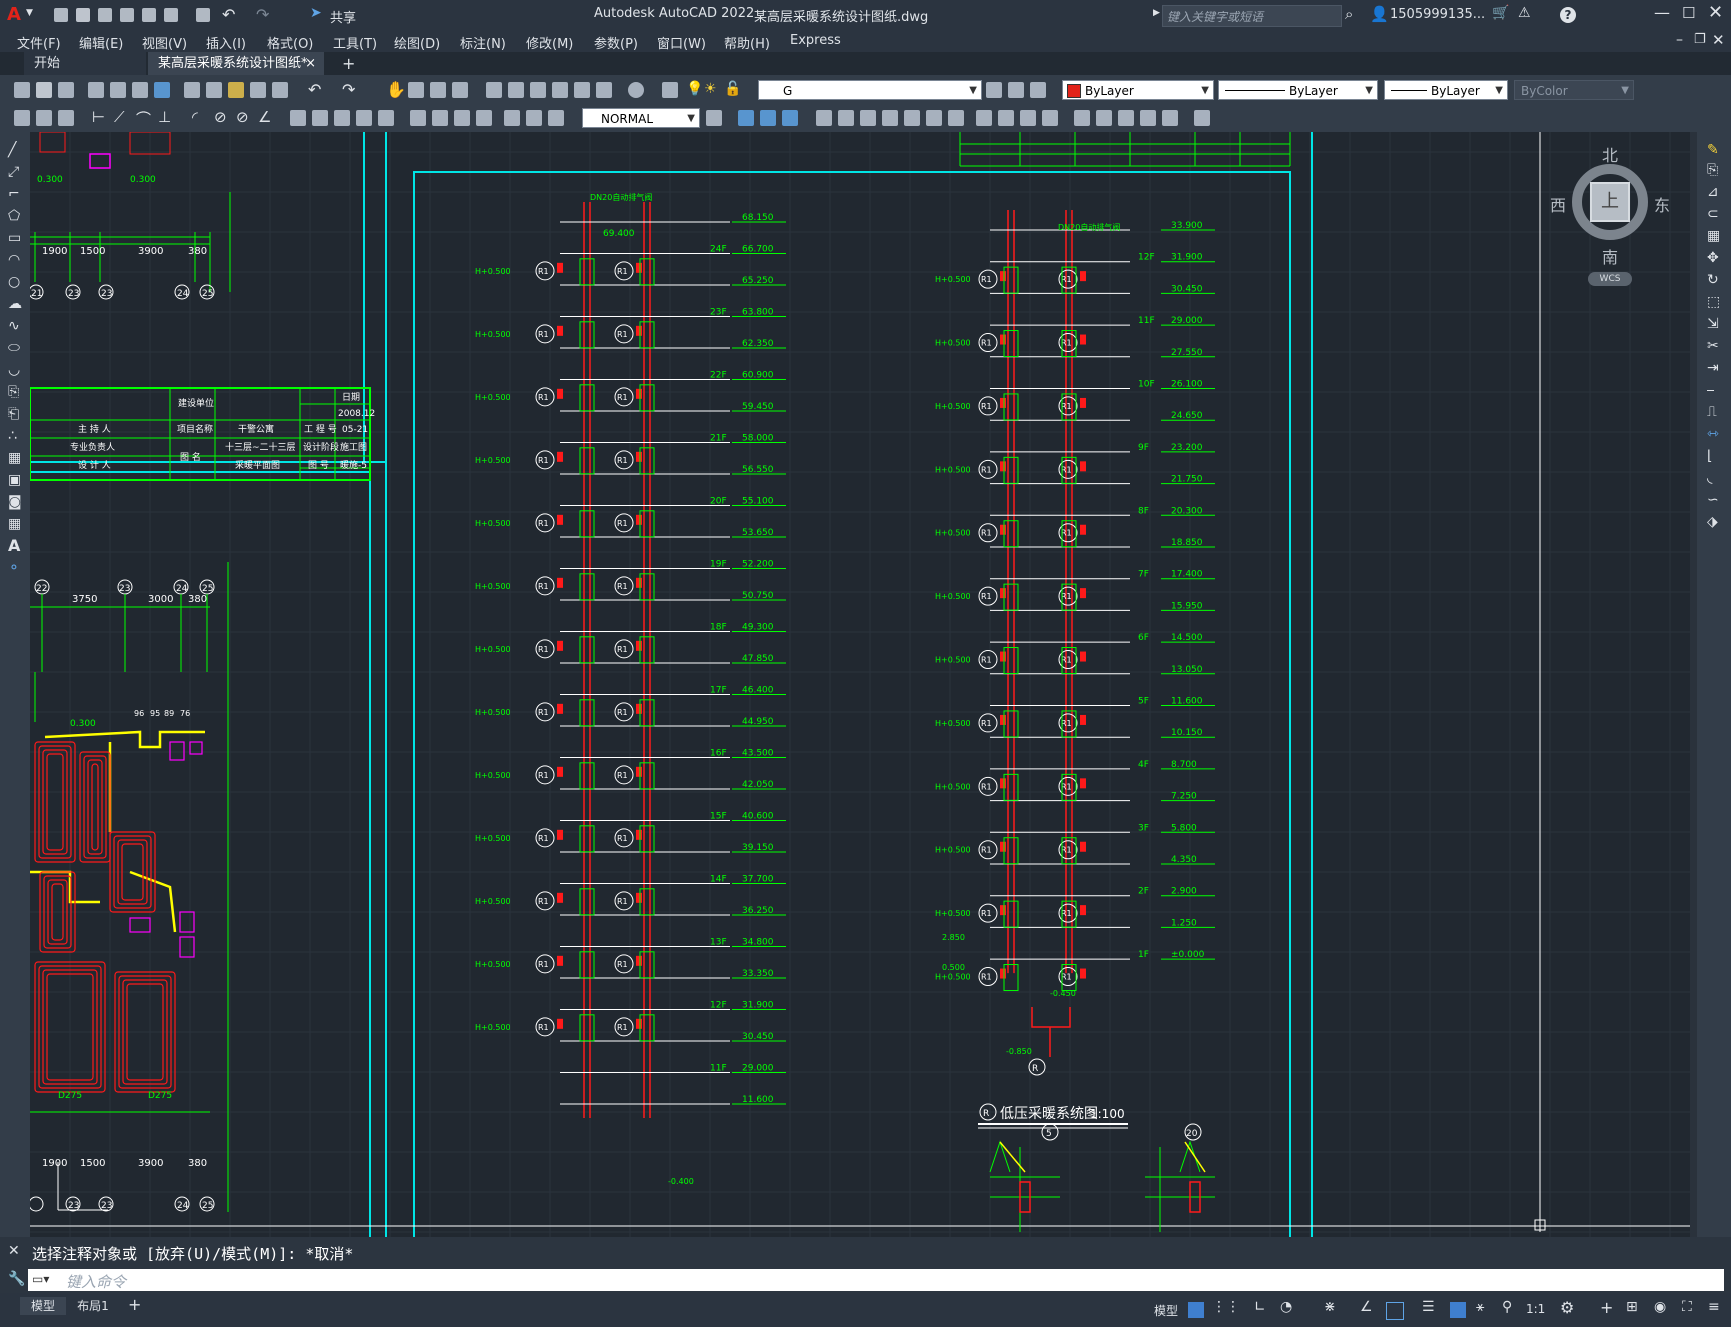 The image size is (1731, 1327). What do you see at coordinates (1709, 456) in the screenshot?
I see `chamfer-icon: ⌊` at bounding box center [1709, 456].